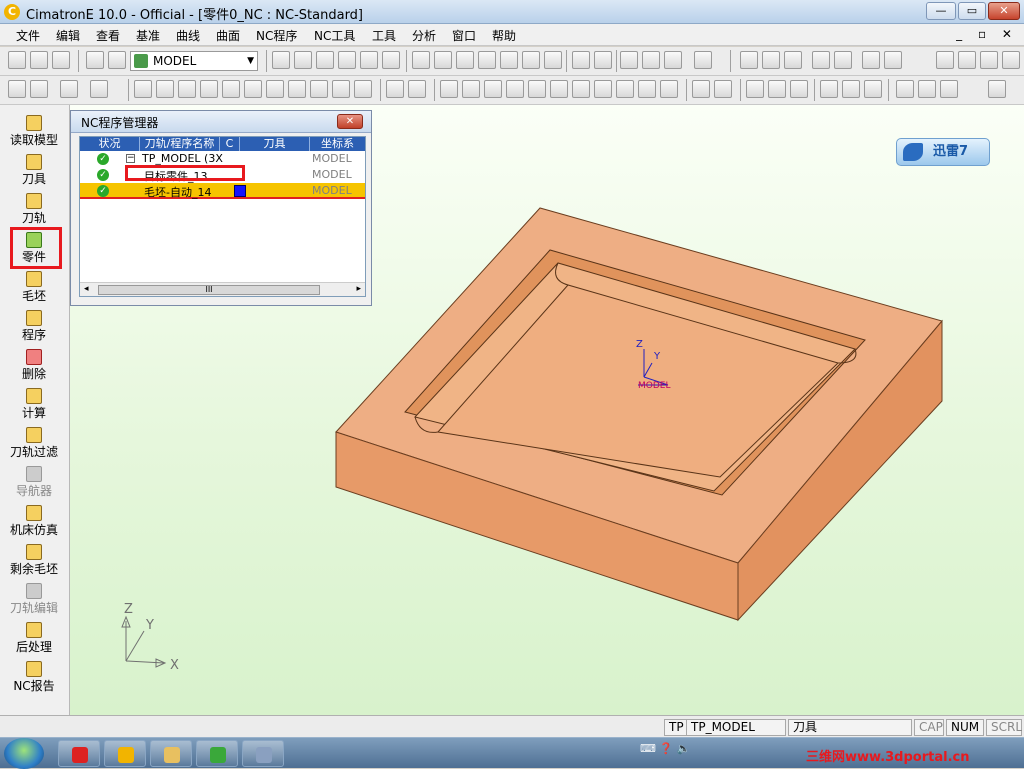 This screenshot has height=769, width=1024. Describe the element at coordinates (34, 446) in the screenshot. I see `sidebar-item-toolpath-filter: 刀轨过滤` at that location.